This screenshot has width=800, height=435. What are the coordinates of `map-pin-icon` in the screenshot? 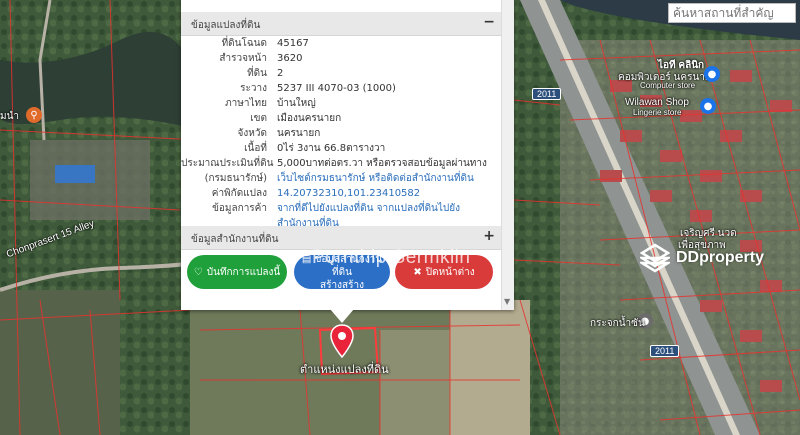 It's located at (342, 341).